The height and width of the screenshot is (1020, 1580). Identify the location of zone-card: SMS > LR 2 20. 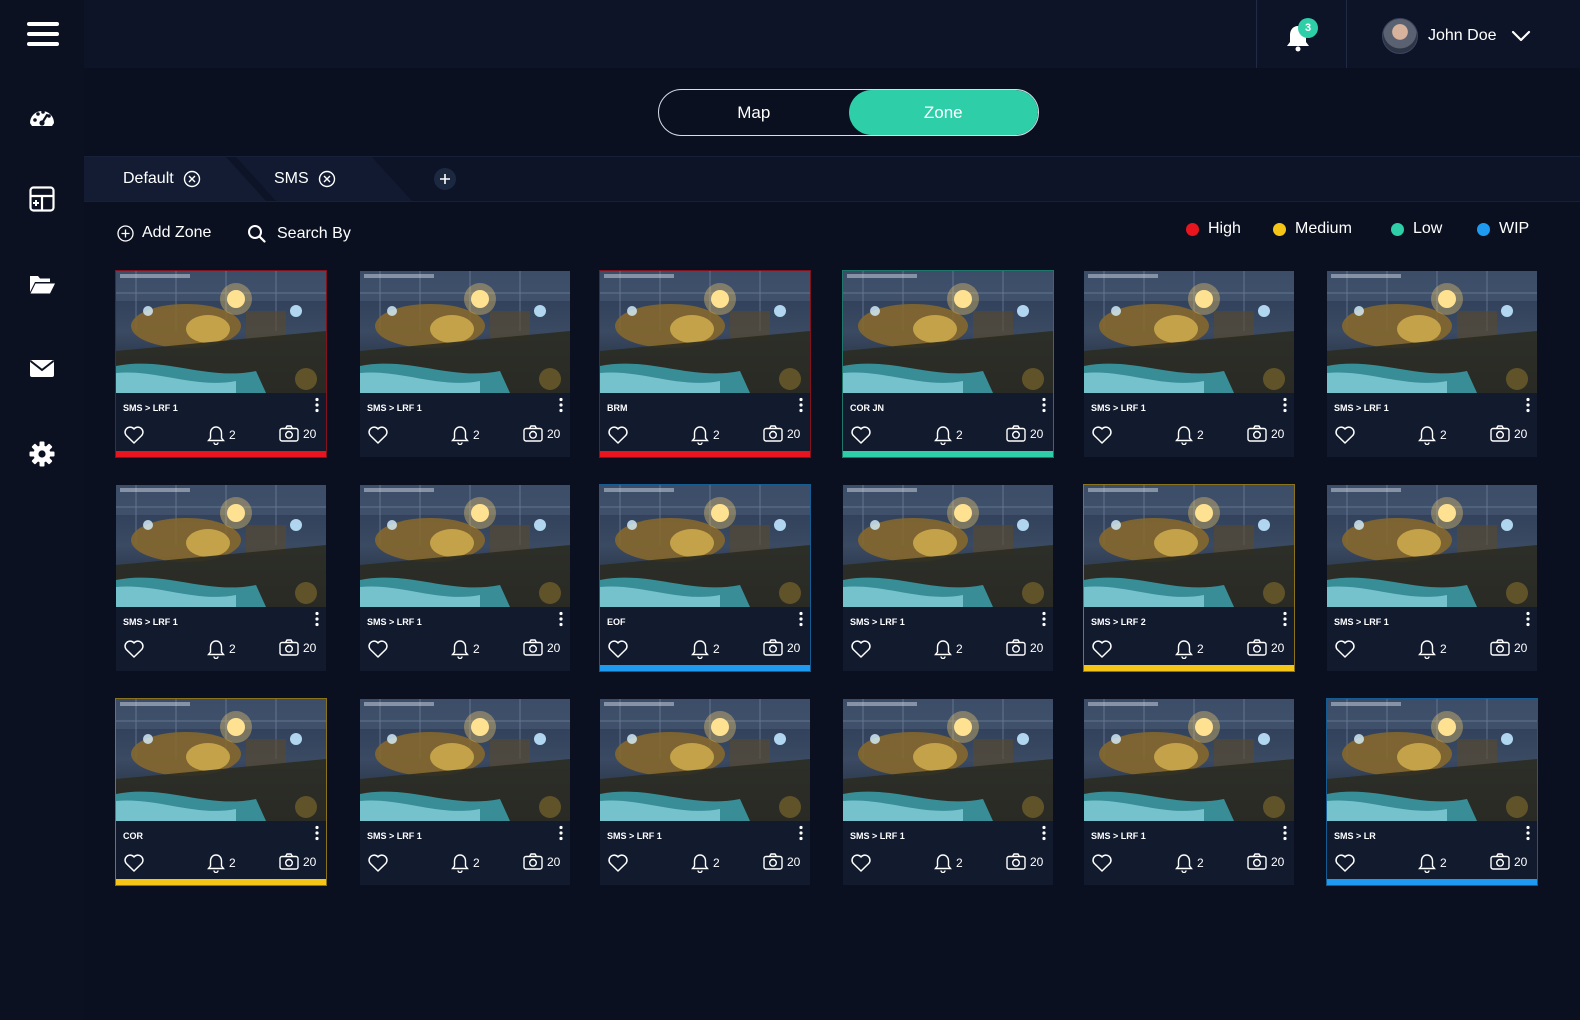
(1432, 792).